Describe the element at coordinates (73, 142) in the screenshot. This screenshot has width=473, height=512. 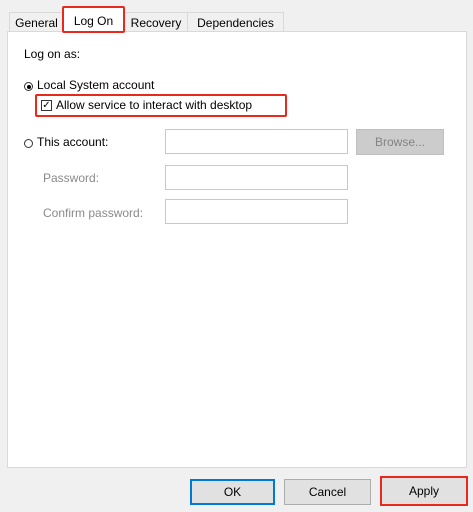
I see `this-account-label: This account:` at that location.